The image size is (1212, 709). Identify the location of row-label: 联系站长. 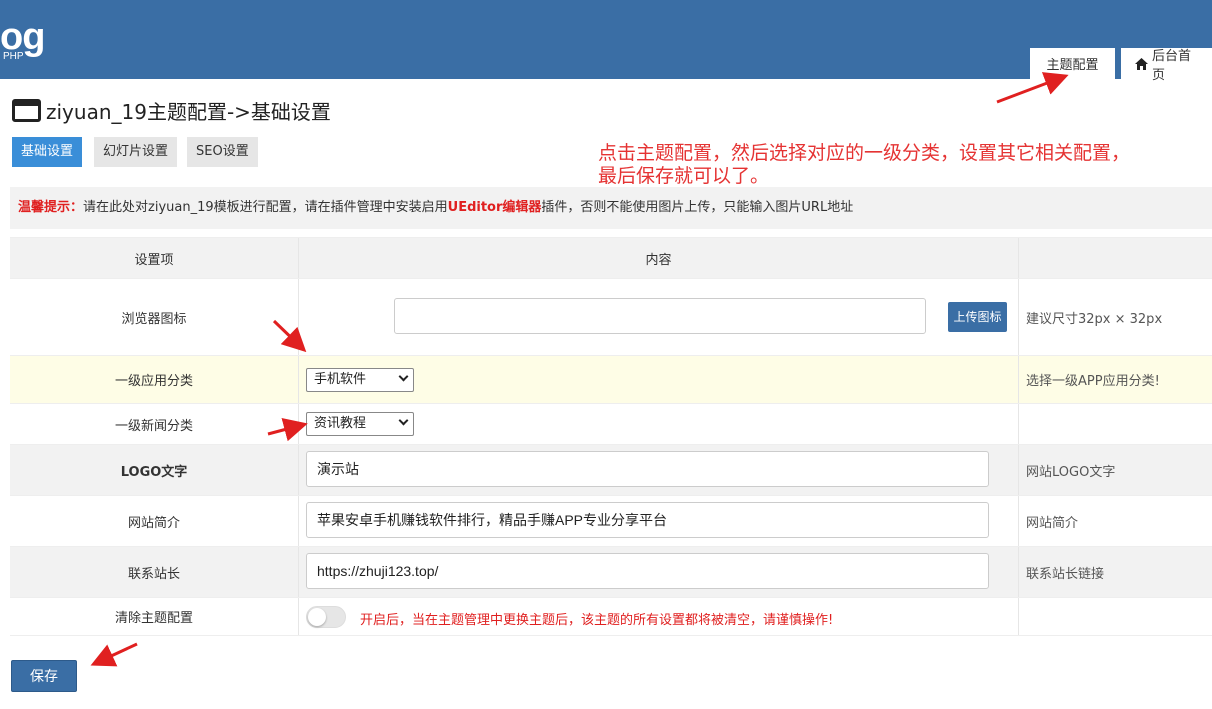
(154, 572).